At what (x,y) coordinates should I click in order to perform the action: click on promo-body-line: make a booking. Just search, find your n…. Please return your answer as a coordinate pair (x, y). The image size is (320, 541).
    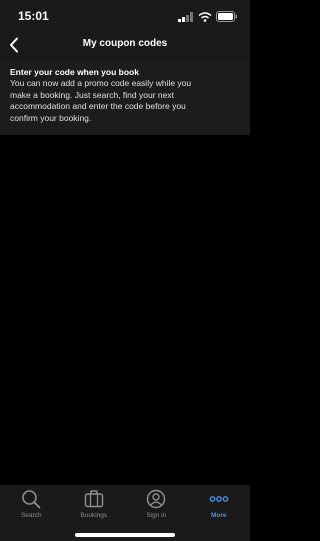
    Looking at the image, I should click on (92, 94).